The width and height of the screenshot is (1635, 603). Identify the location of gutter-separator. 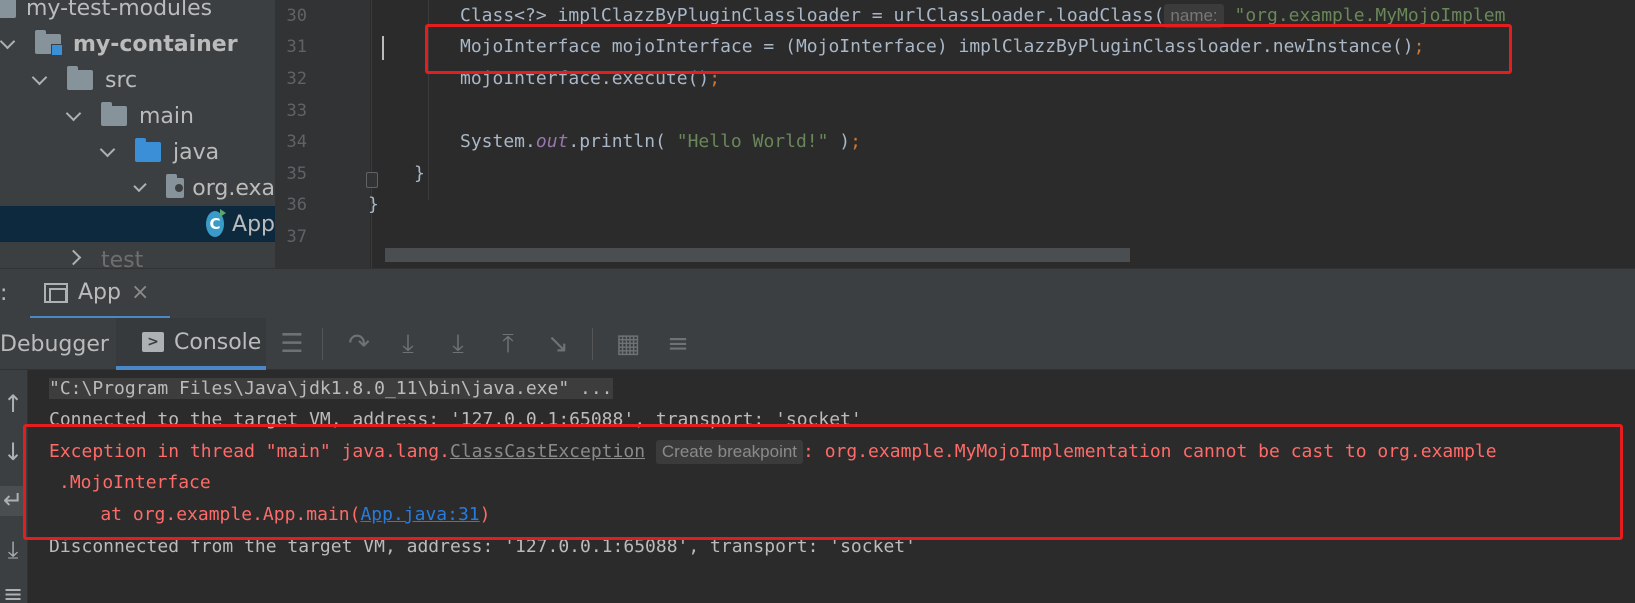
(371, 134).